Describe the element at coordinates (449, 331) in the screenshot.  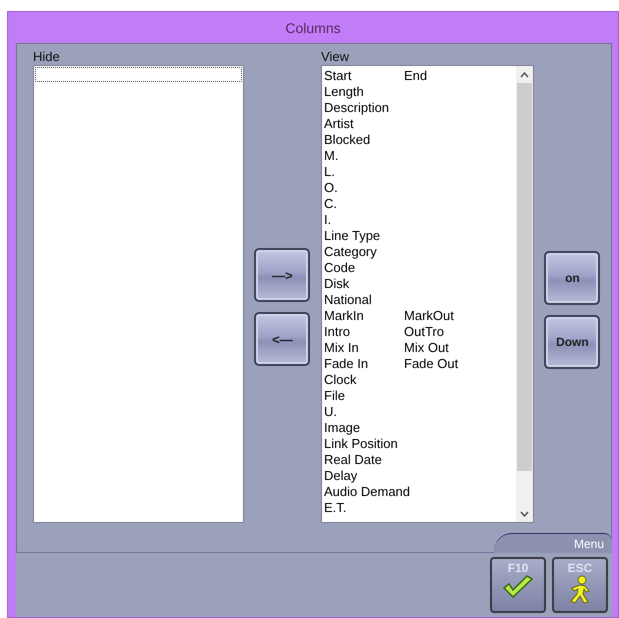
I see `list-item: OutTro` at that location.